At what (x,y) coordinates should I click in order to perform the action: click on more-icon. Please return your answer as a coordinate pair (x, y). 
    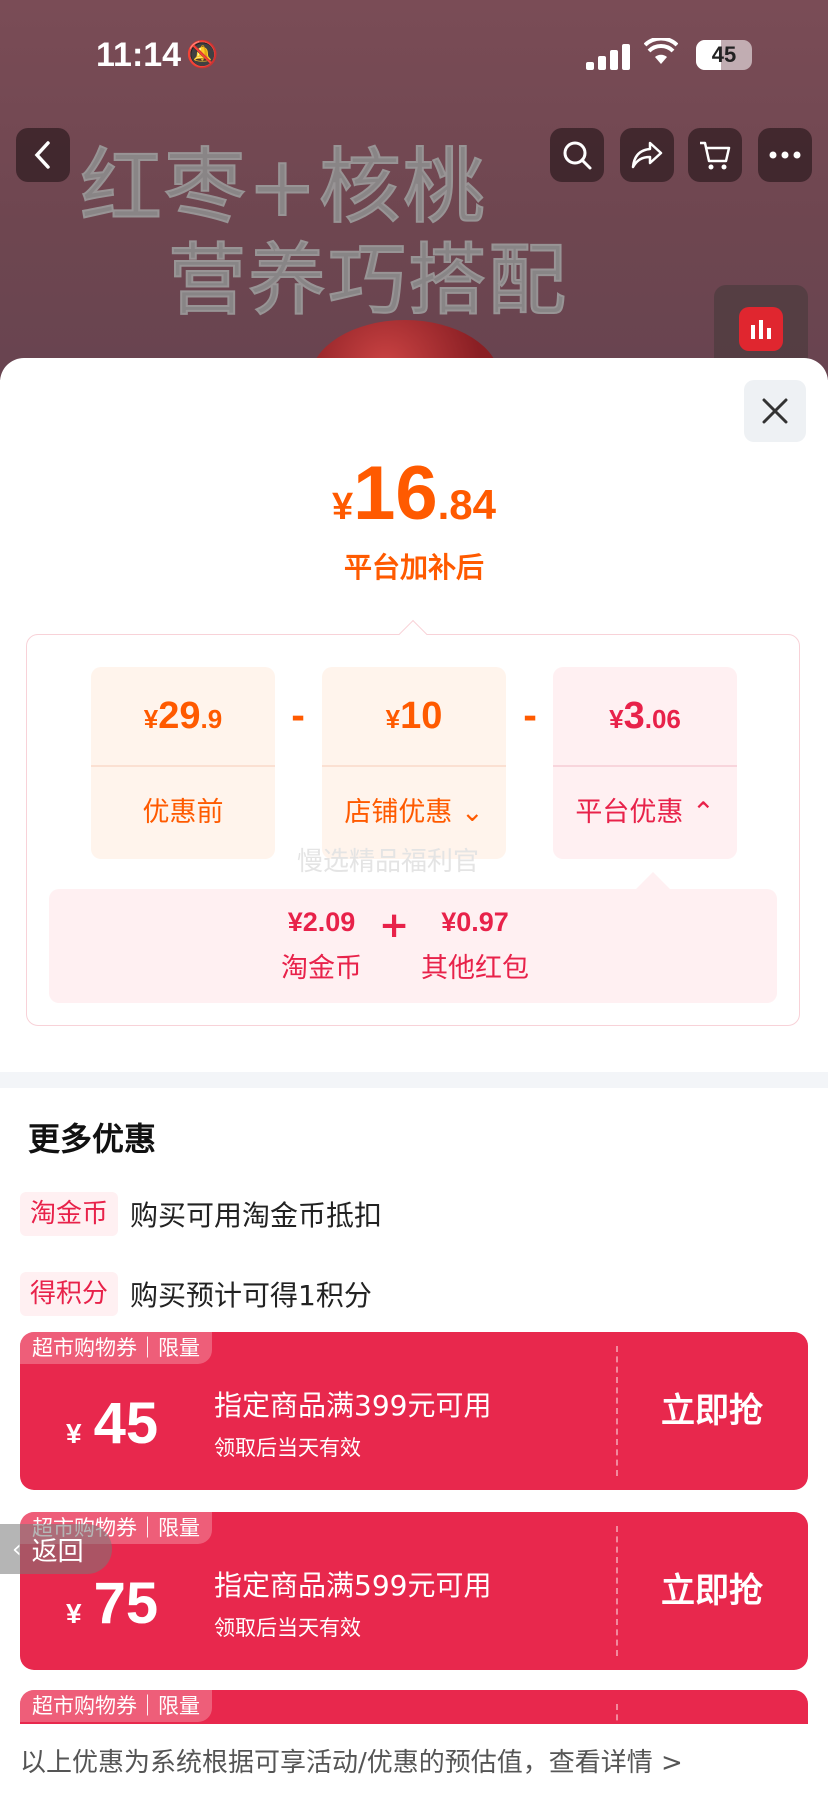
    Looking at the image, I should click on (785, 155).